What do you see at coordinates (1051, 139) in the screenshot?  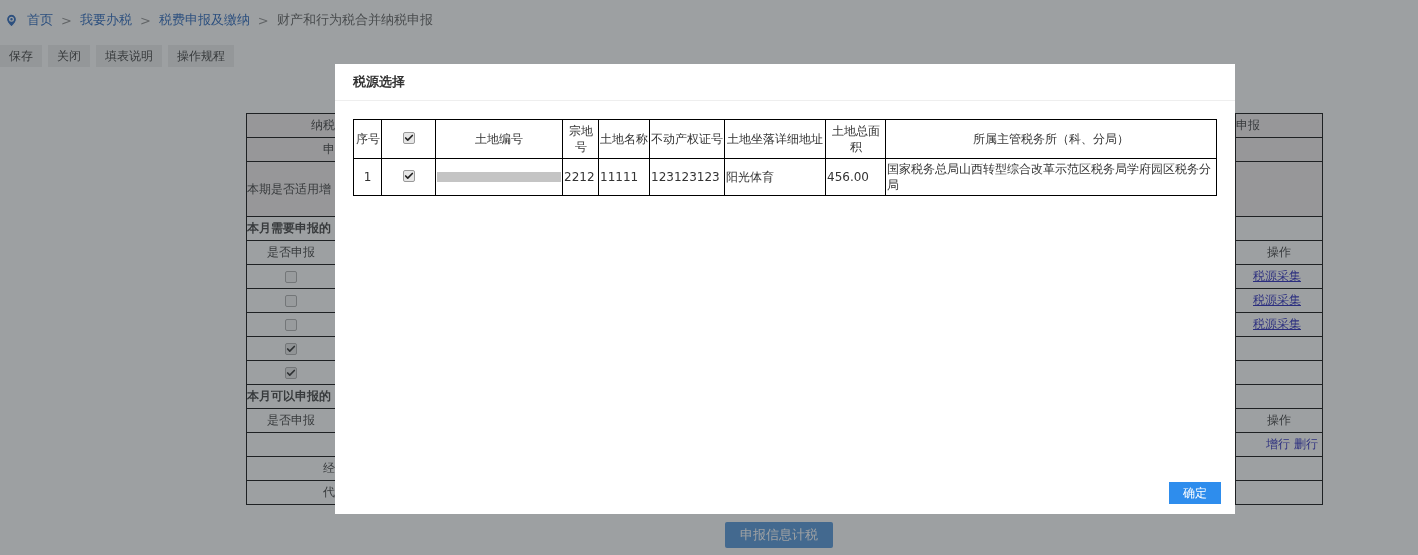 I see `column-header: 所属主管税务所（科、分局）` at bounding box center [1051, 139].